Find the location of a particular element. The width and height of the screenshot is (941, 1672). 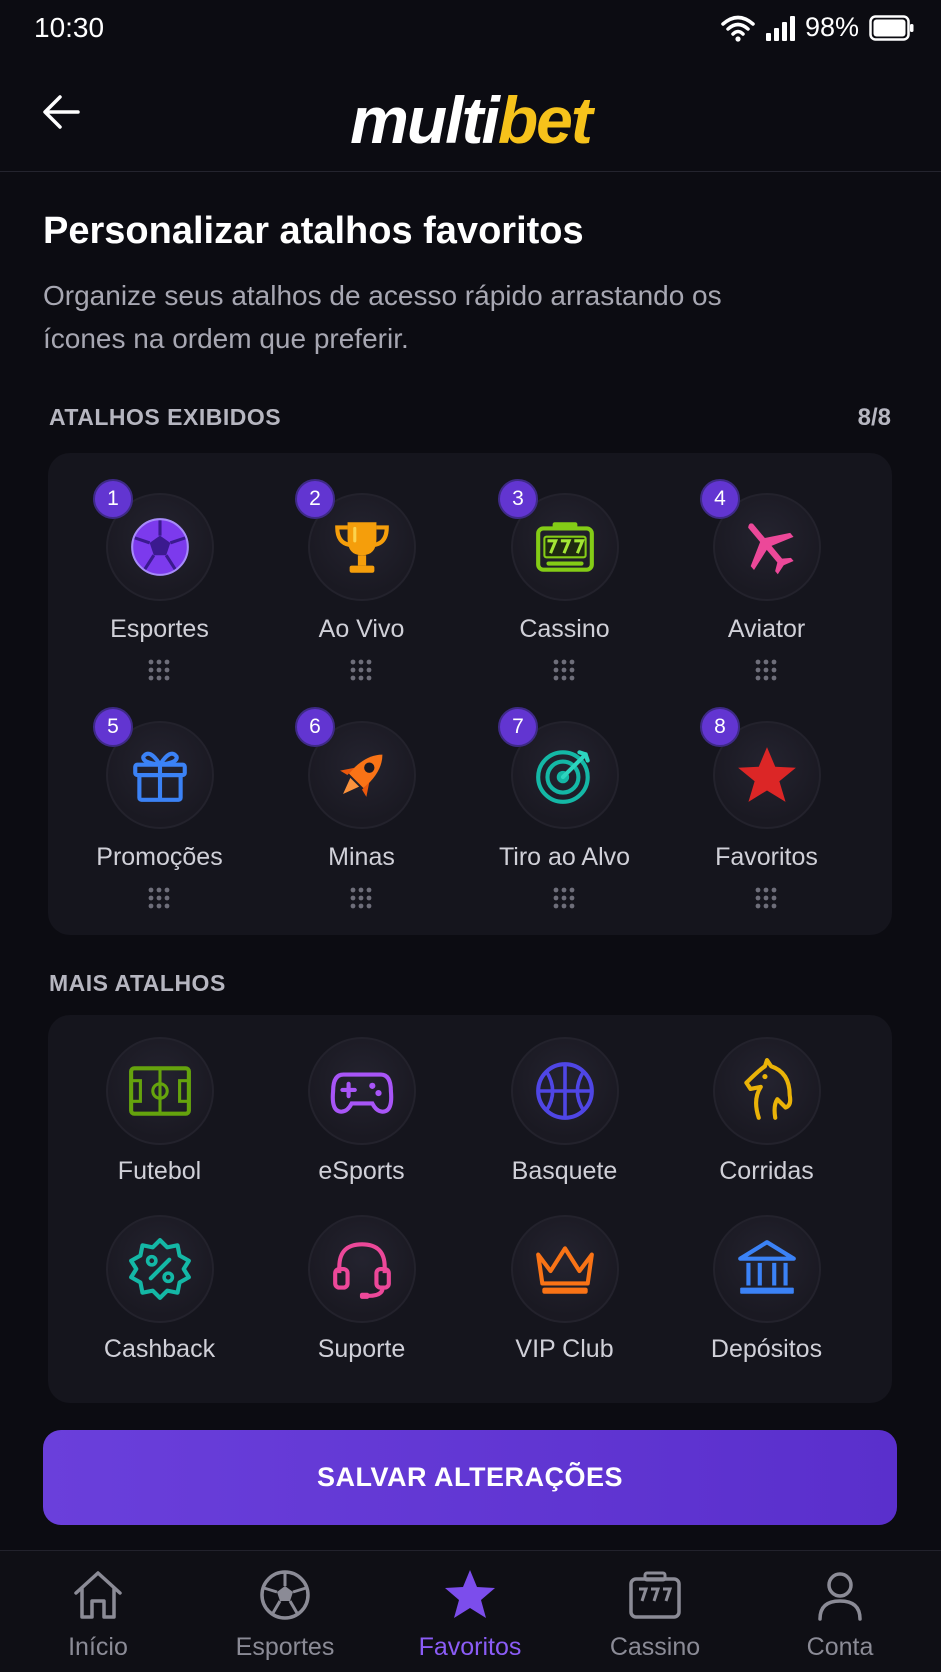

nav-favoritos: Favoritos is located at coordinates (470, 1611).